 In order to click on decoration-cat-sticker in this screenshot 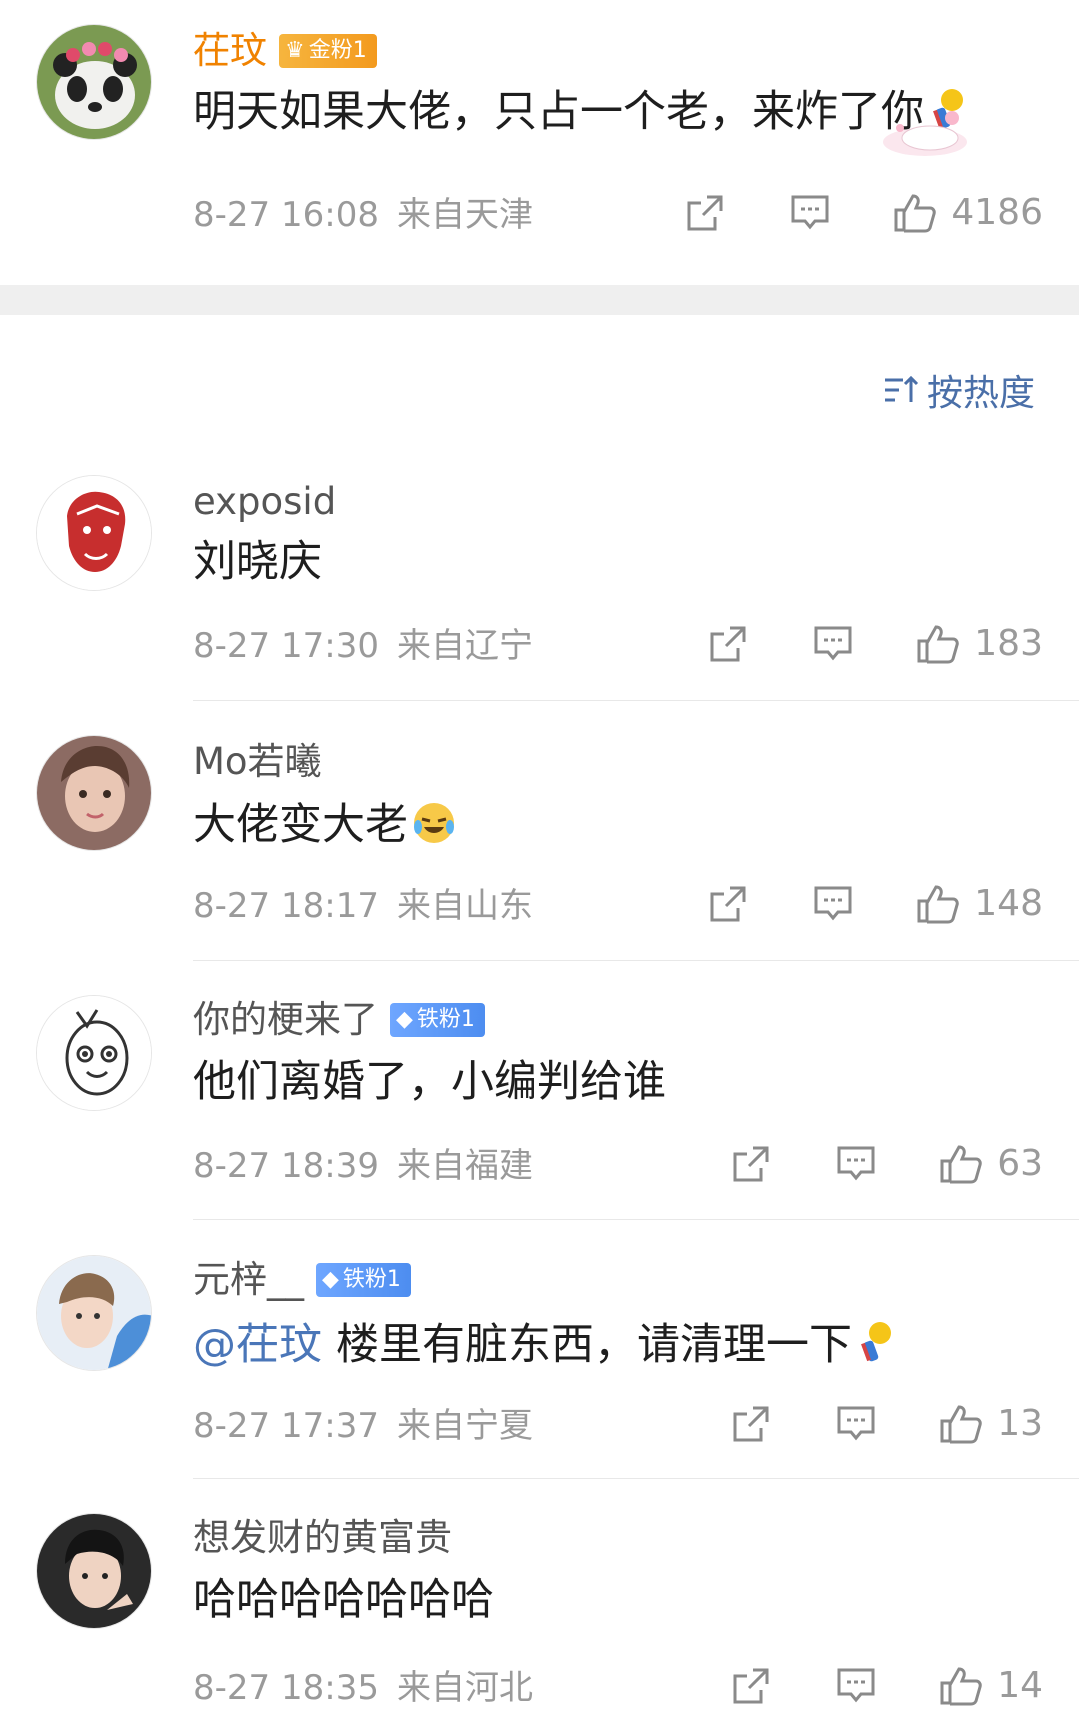, I will do `click(920, 134)`.